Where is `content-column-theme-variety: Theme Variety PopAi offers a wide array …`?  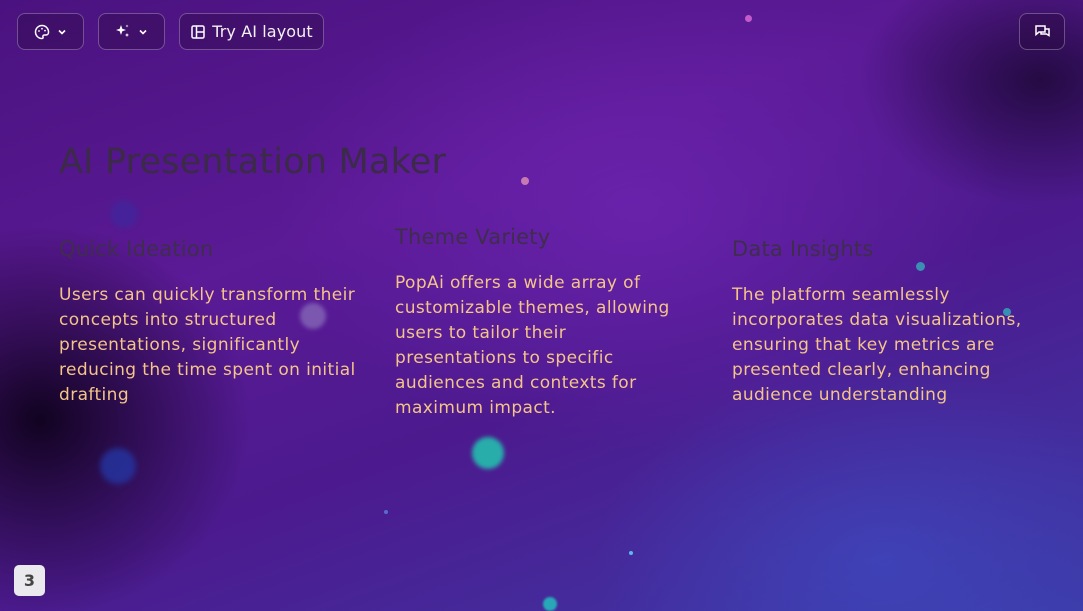 content-column-theme-variety: Theme Variety PopAi offers a wide array … is located at coordinates (537, 323).